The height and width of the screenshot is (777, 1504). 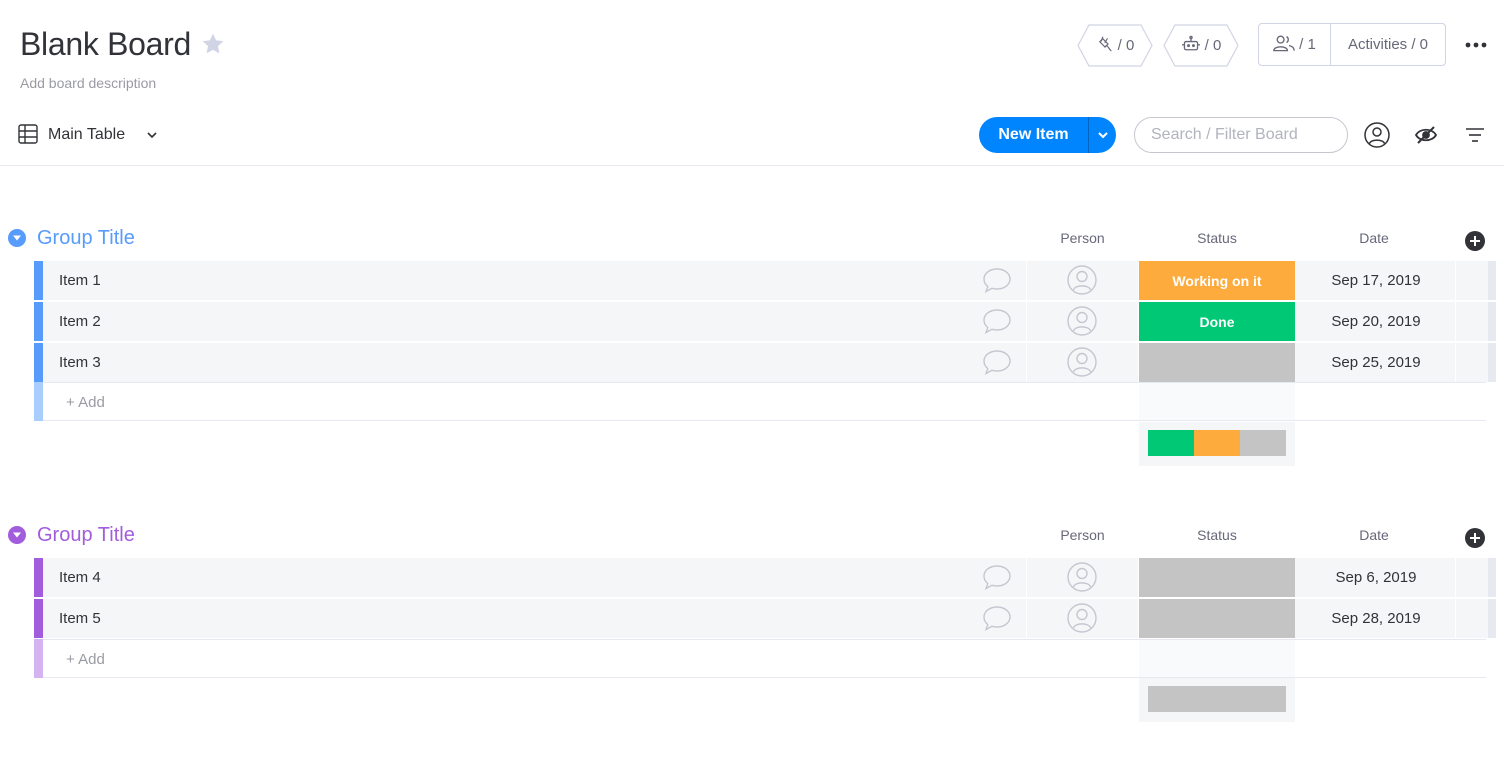 What do you see at coordinates (80, 321) in the screenshot?
I see `item-name: Item 2` at bounding box center [80, 321].